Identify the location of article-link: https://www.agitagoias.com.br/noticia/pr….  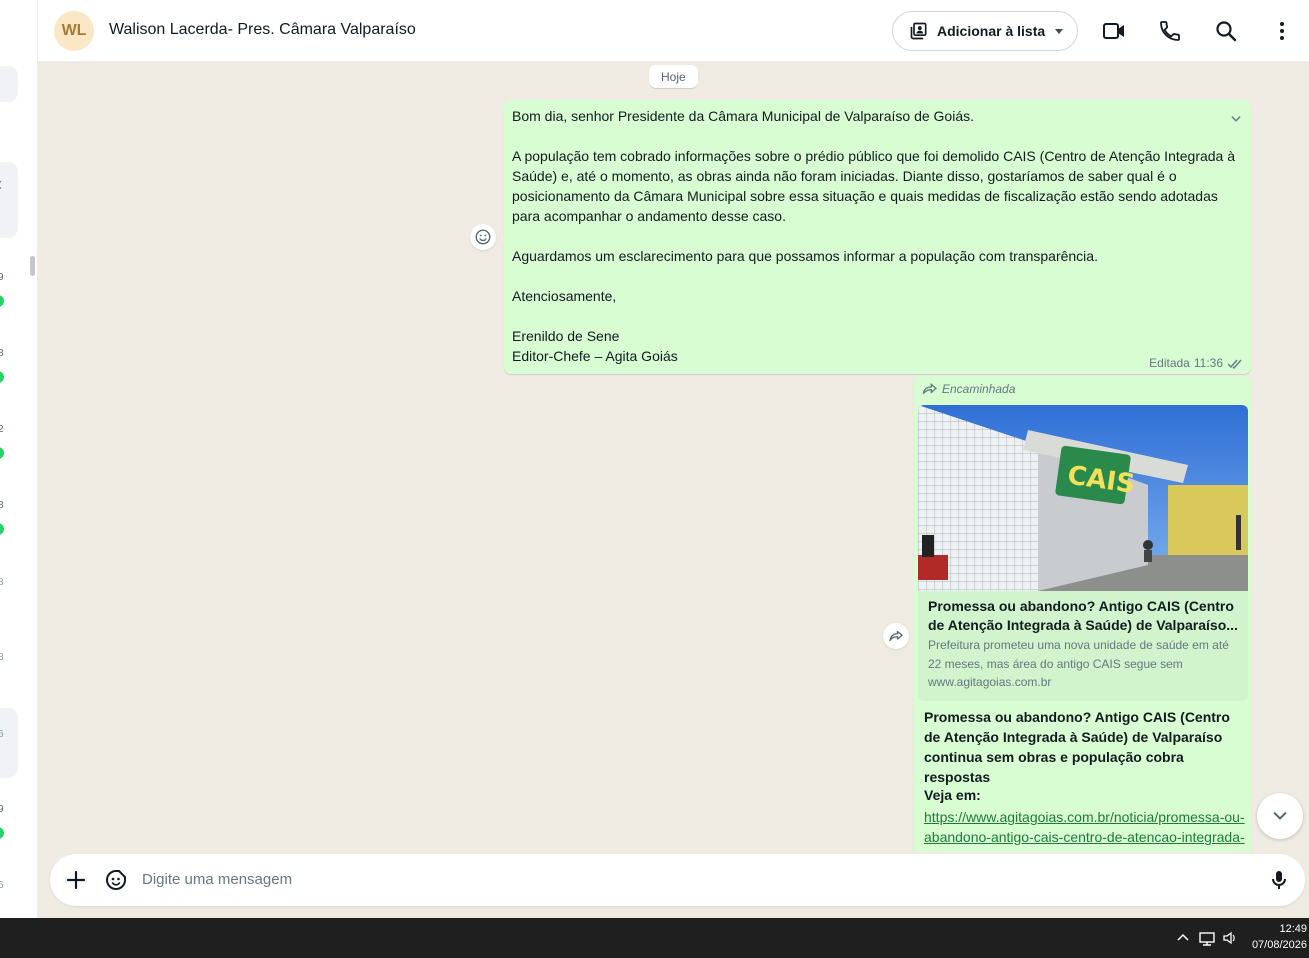
(1086, 829).